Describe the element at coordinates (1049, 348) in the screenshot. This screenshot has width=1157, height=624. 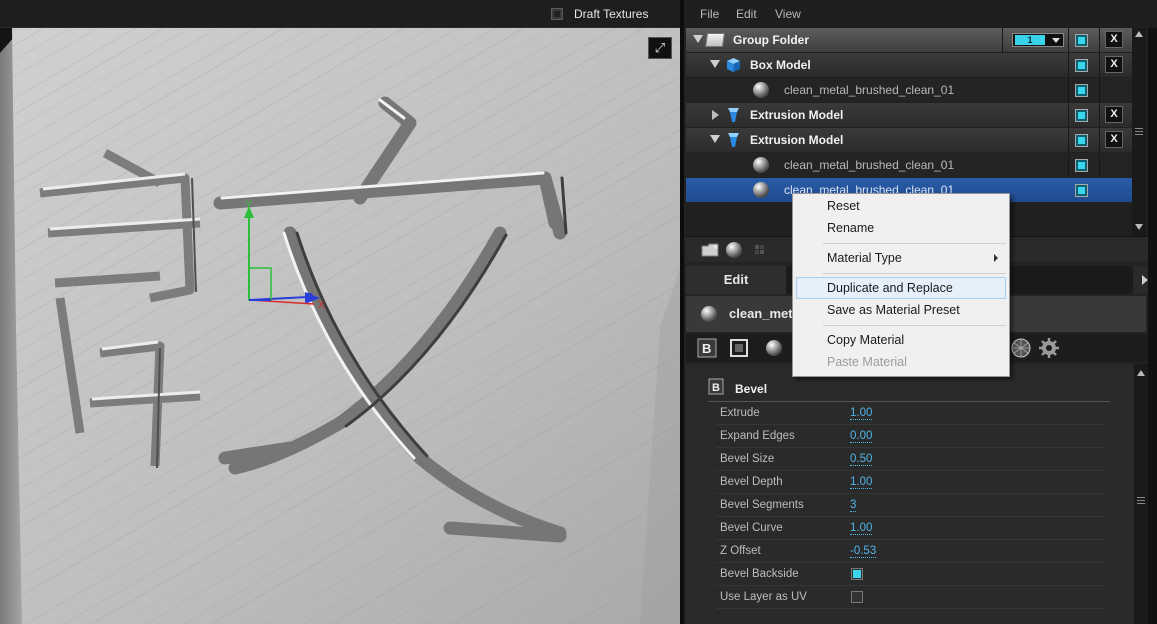
I see `settings-icon` at that location.